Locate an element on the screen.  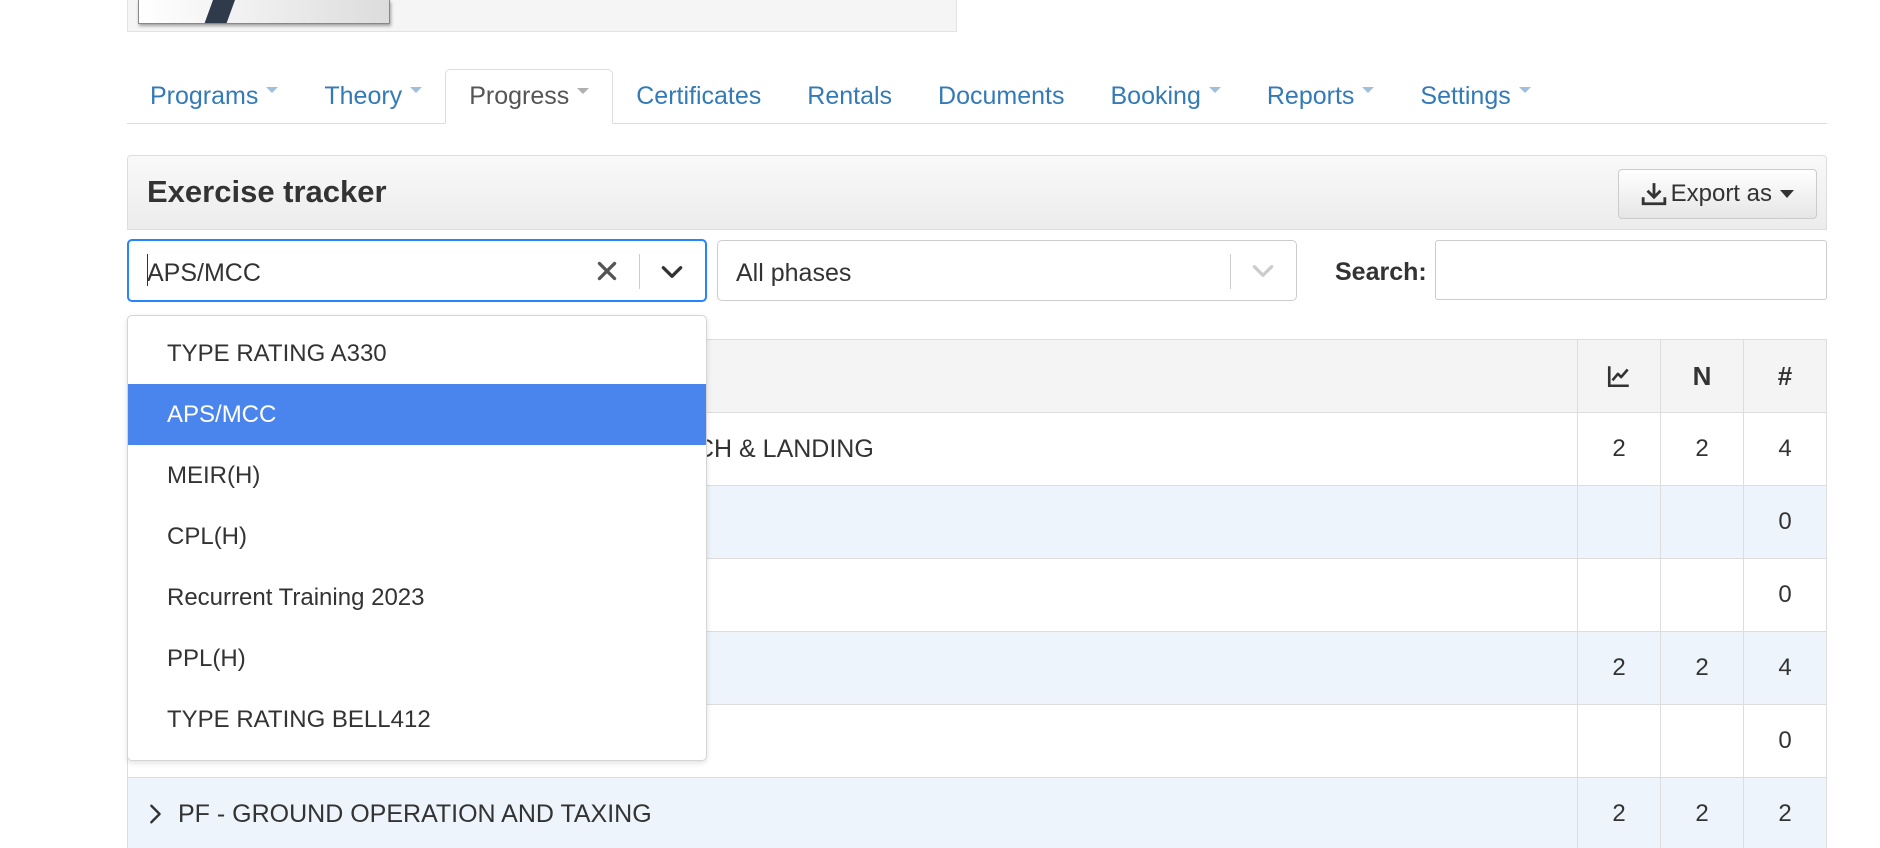
page-title: Exercise tracker is located at coordinates (267, 191).